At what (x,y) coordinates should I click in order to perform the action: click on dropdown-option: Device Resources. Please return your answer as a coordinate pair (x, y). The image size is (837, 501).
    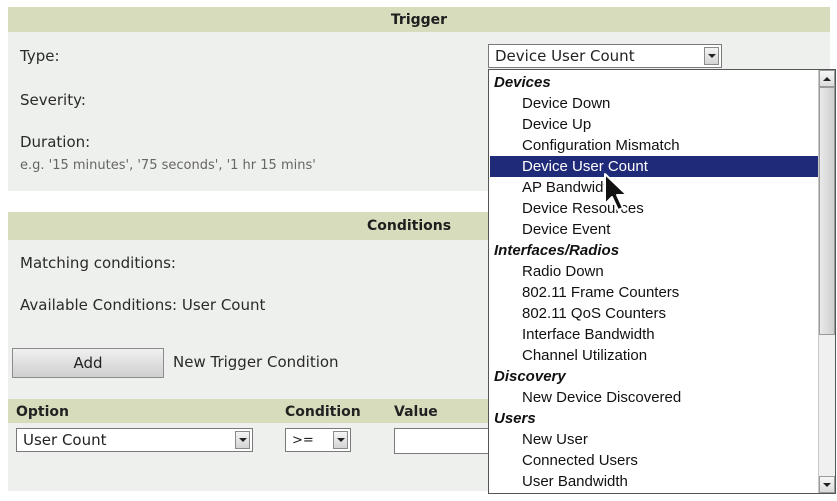
    Looking at the image, I should click on (654, 208).